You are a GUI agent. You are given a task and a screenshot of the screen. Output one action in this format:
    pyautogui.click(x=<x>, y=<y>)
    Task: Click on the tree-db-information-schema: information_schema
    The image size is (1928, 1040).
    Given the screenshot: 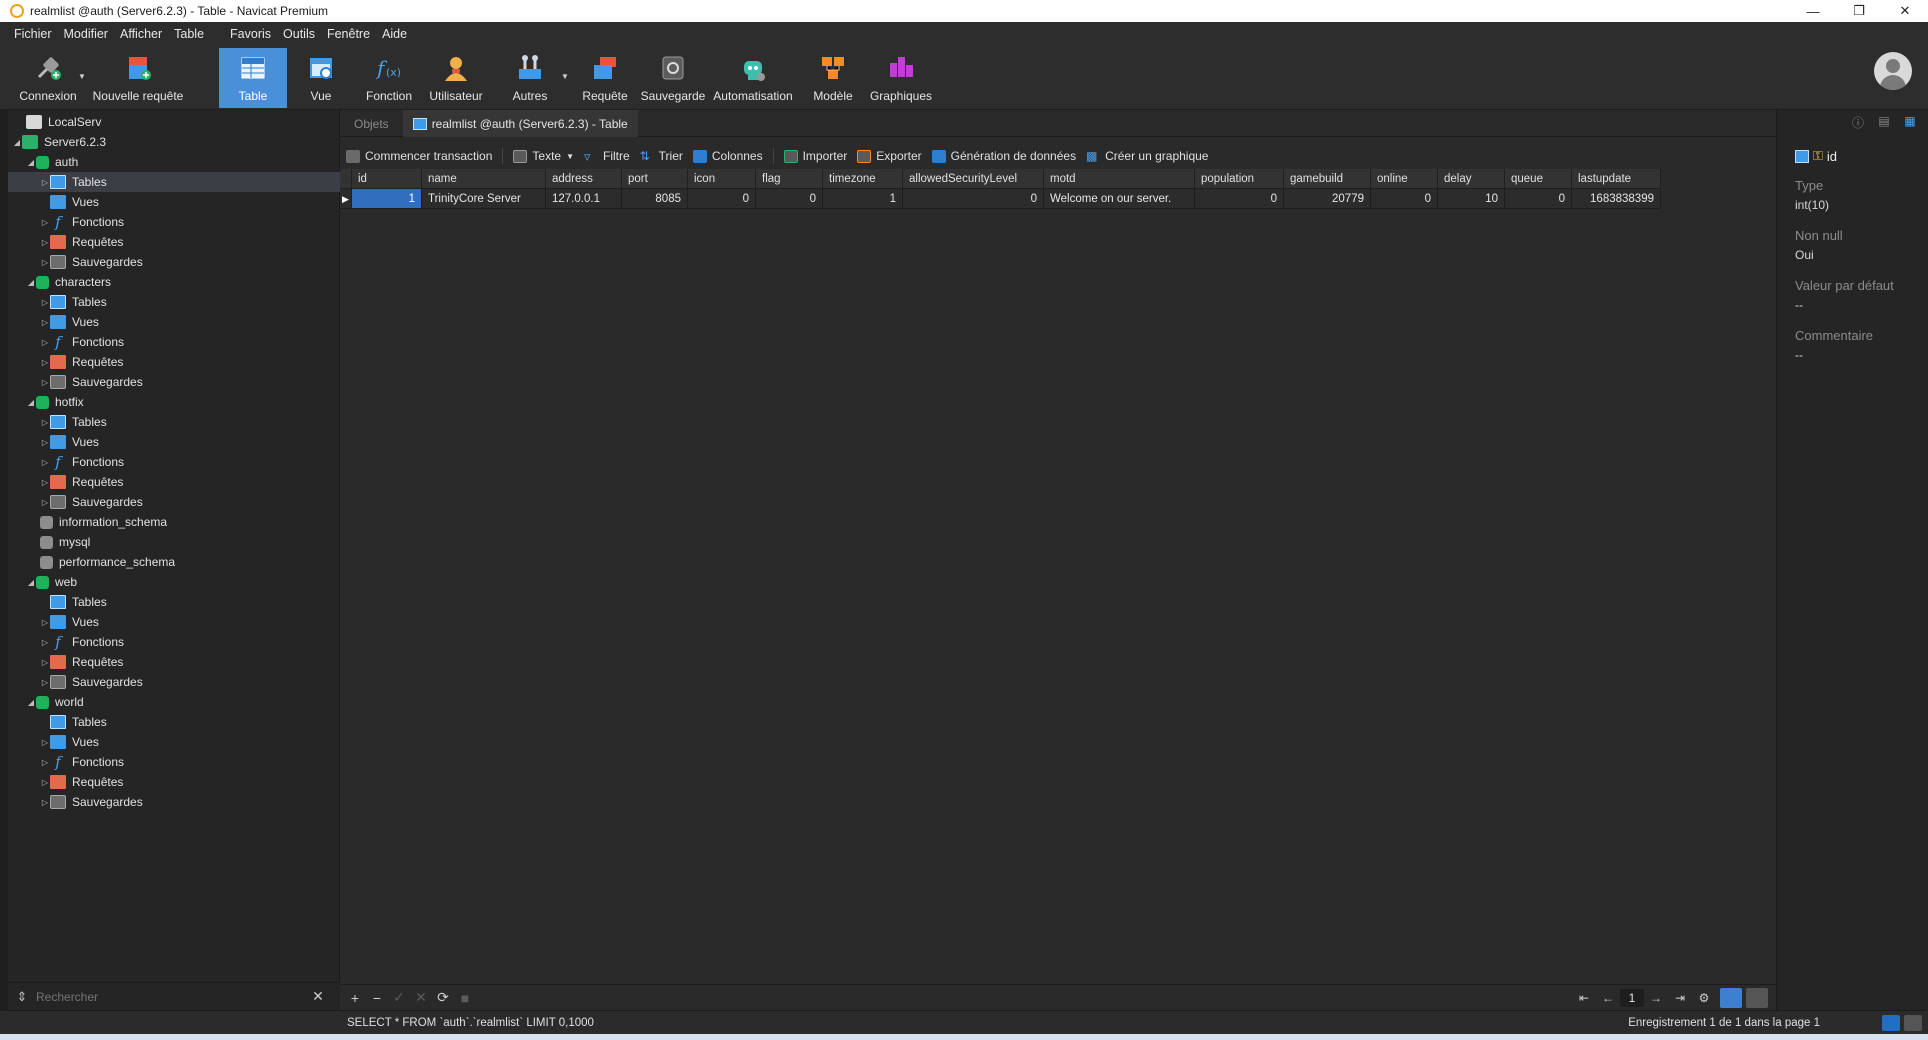 What is the action you would take?
    pyautogui.click(x=174, y=522)
    